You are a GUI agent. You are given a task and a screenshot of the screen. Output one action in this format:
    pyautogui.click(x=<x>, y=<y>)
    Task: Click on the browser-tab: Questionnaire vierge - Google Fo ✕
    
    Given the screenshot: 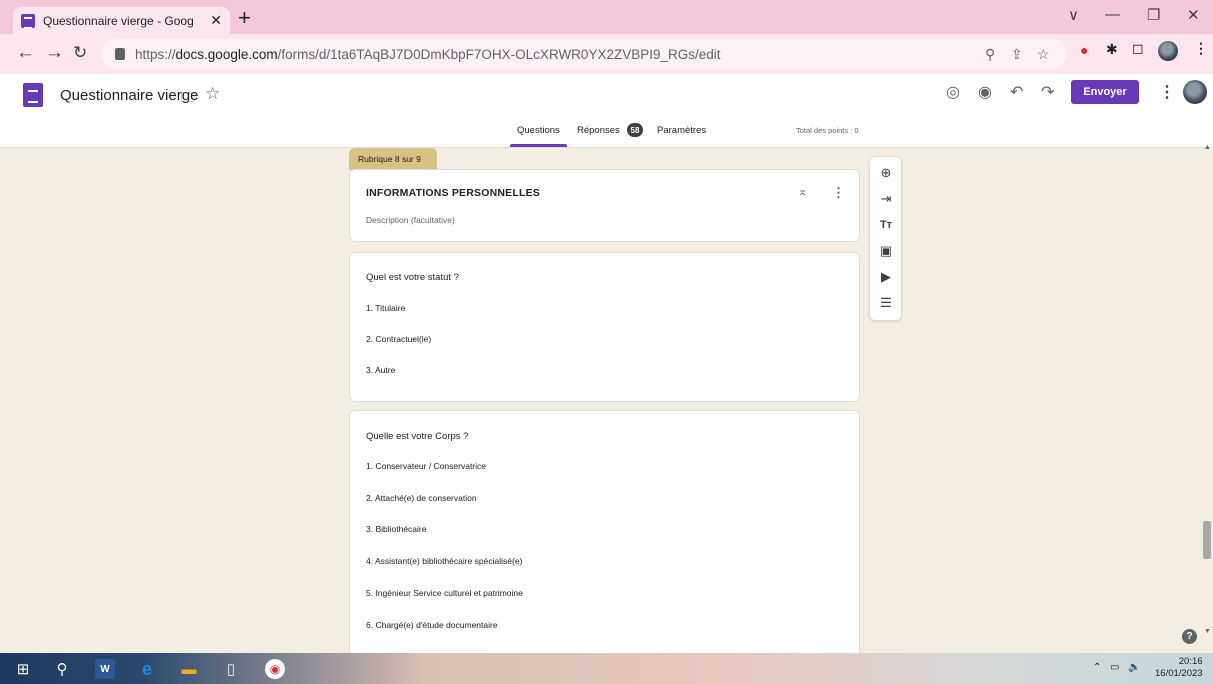 What is the action you would take?
    pyautogui.click(x=121, y=20)
    